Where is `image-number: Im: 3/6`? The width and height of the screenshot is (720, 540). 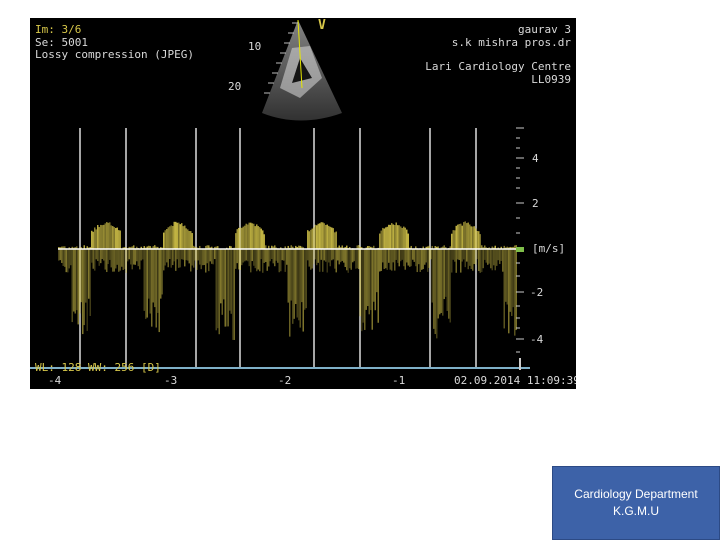 image-number: Im: 3/6 is located at coordinates (58, 29).